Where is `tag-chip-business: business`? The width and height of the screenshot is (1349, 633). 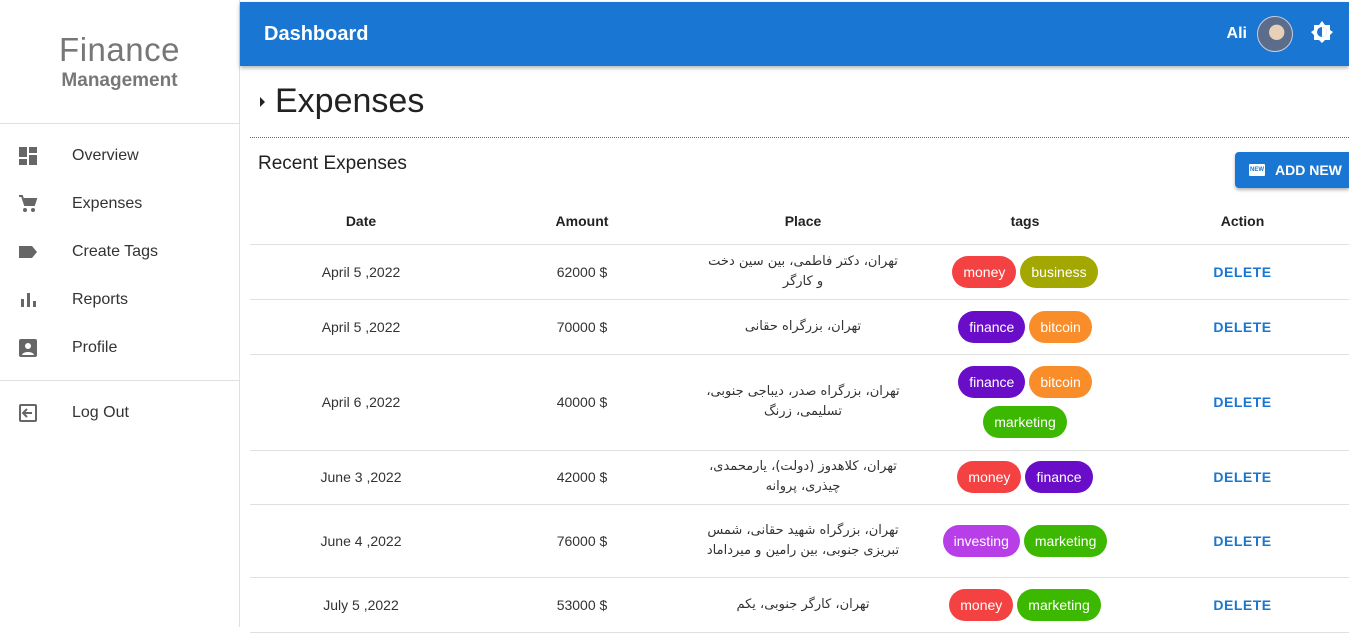 tag-chip-business: business is located at coordinates (1059, 271).